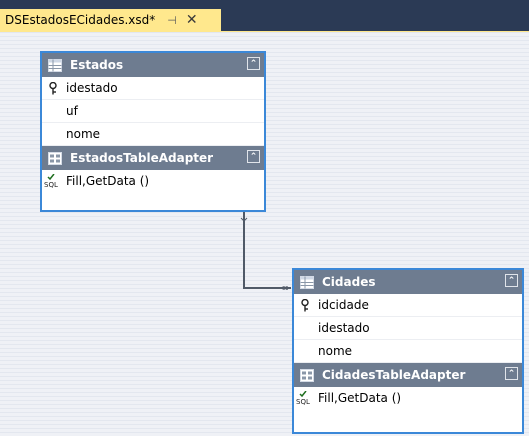 This screenshot has height=436, width=529. What do you see at coordinates (244, 217) in the screenshot?
I see `relation-key-end-icon` at bounding box center [244, 217].